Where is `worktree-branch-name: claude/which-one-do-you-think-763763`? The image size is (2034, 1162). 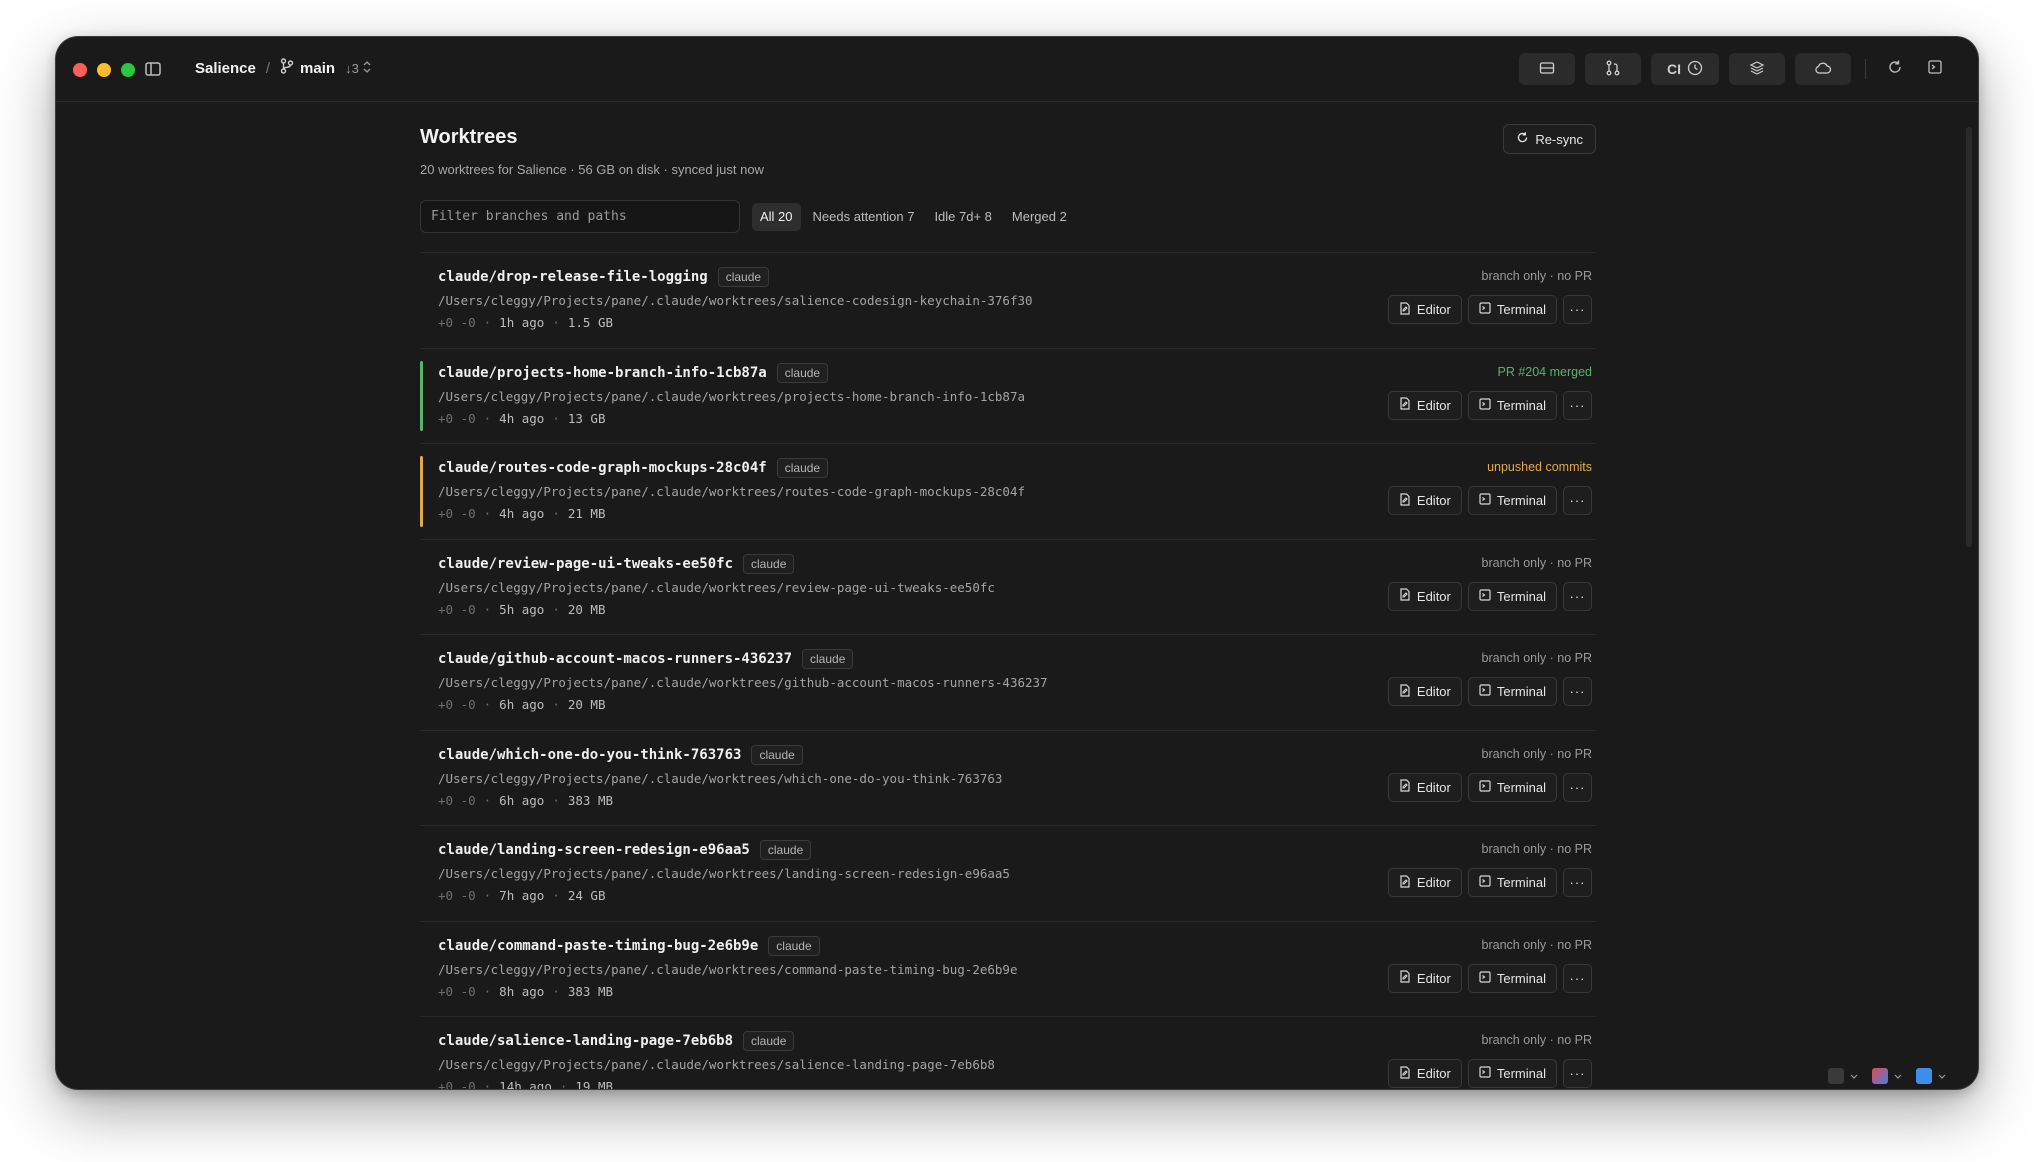
worktree-branch-name: claude/which-one-do-you-think-763763 is located at coordinates (589, 755).